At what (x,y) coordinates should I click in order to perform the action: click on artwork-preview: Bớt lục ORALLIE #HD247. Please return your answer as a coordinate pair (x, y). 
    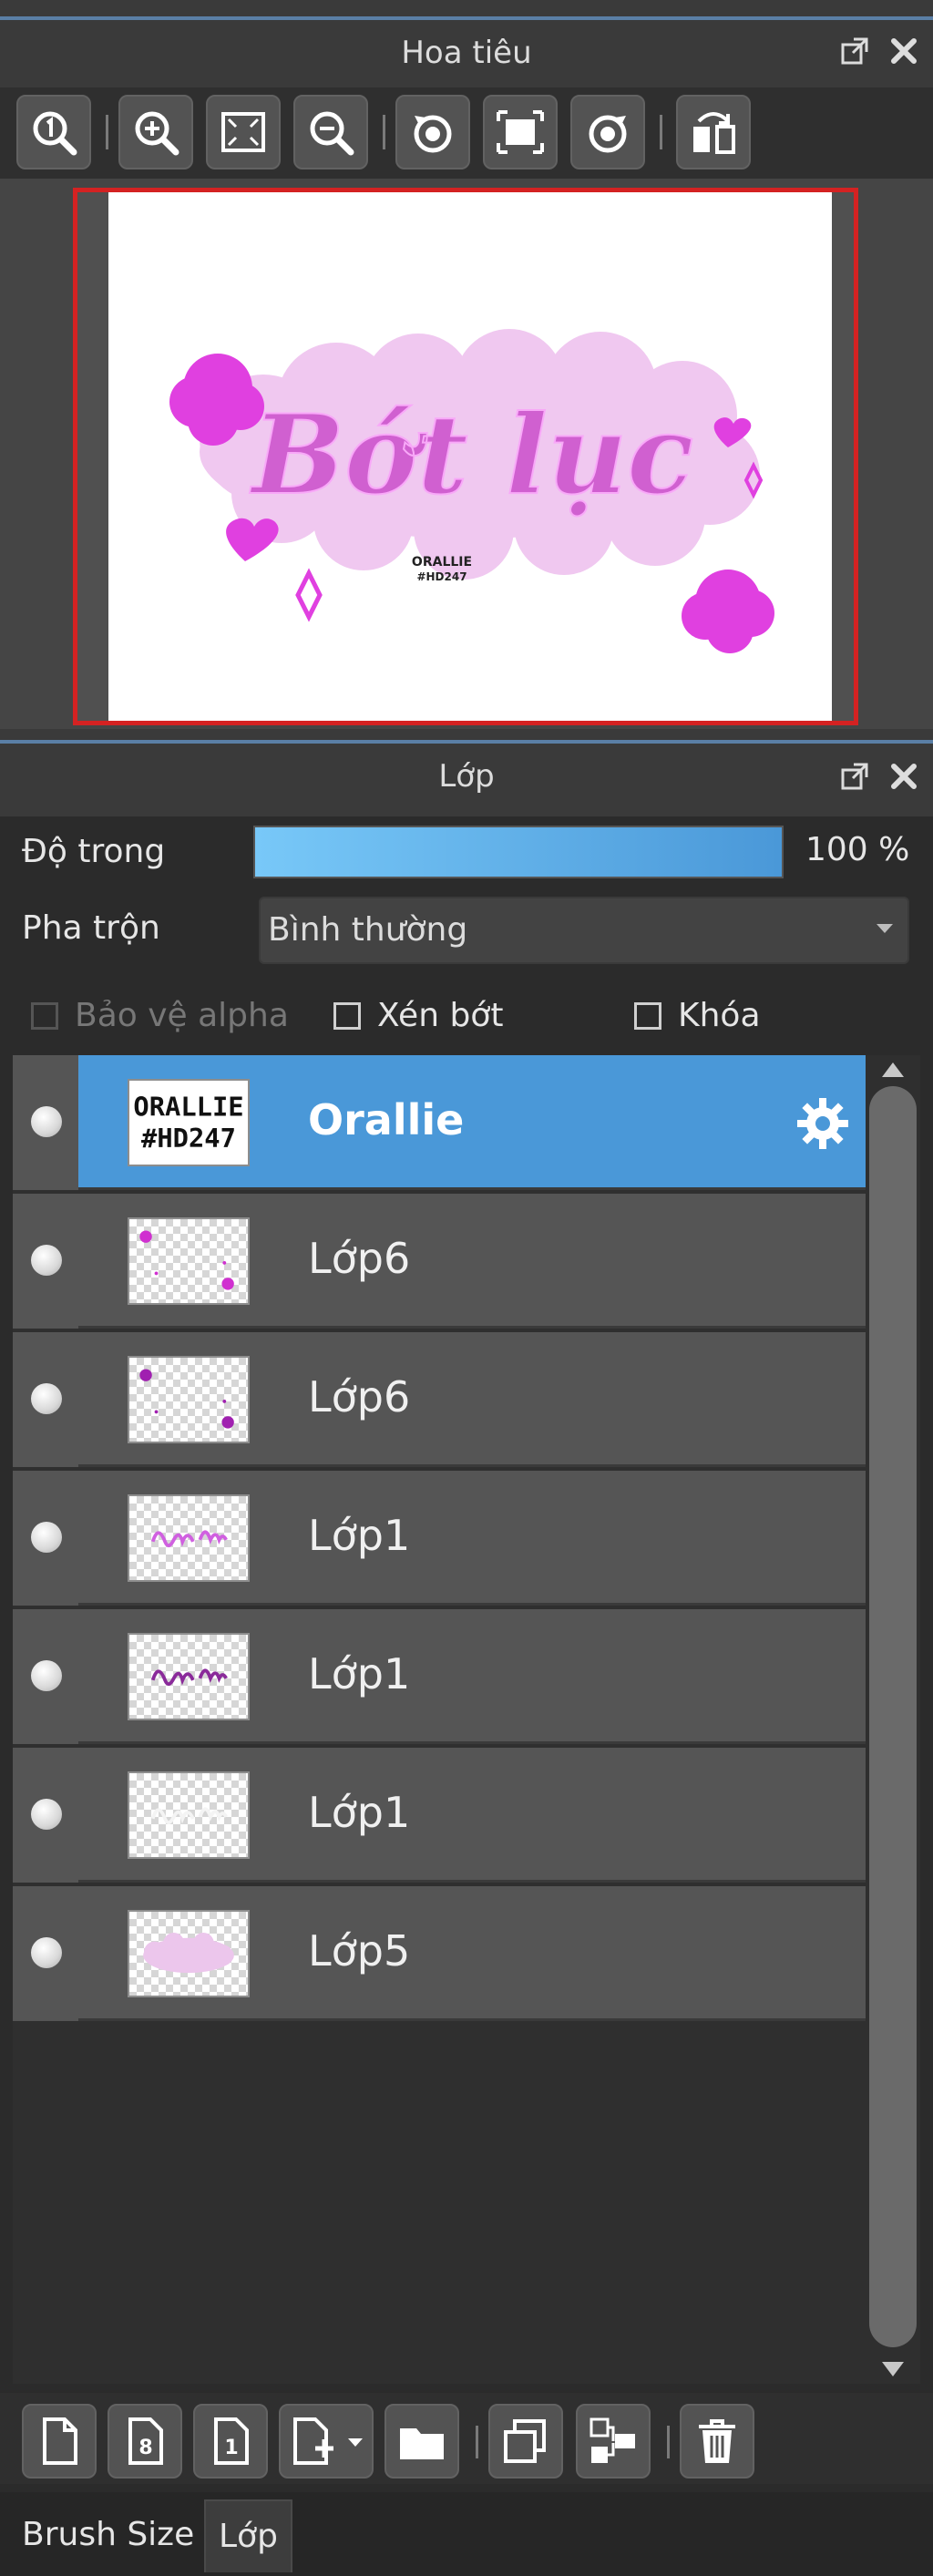
    Looking at the image, I should click on (471, 491).